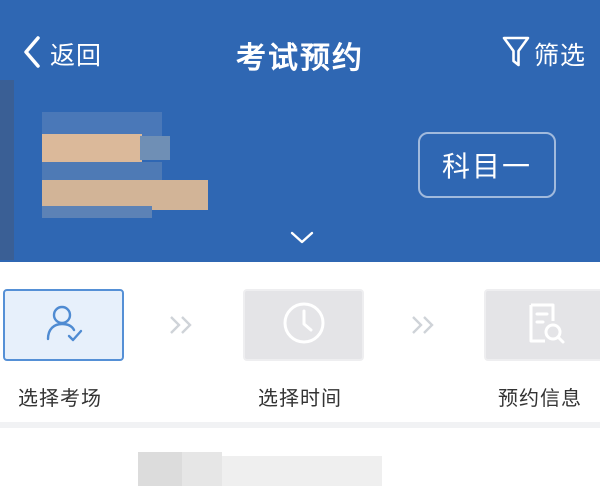 The image size is (600, 489). I want to click on expand-toggle, so click(302, 240).